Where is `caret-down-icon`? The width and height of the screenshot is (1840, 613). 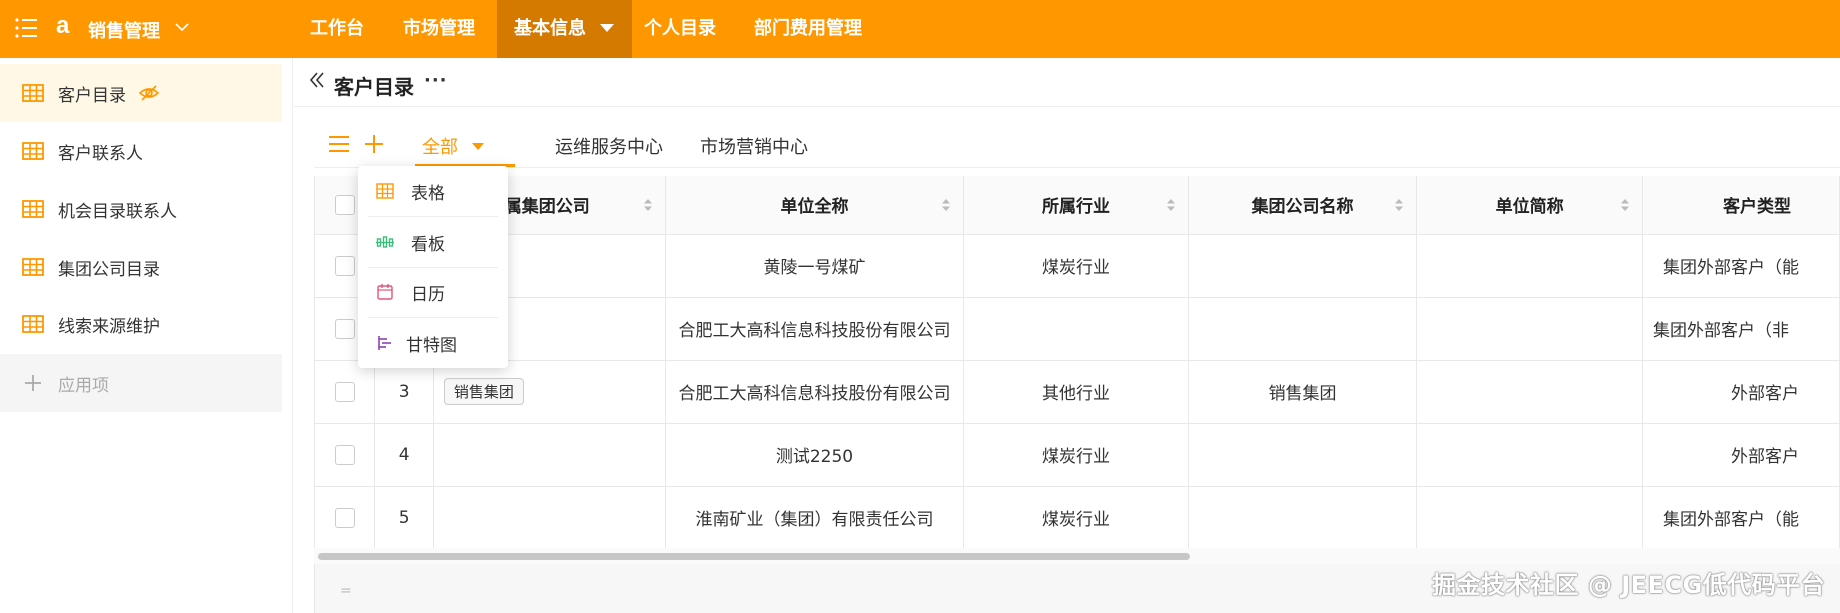
caret-down-icon is located at coordinates (607, 27).